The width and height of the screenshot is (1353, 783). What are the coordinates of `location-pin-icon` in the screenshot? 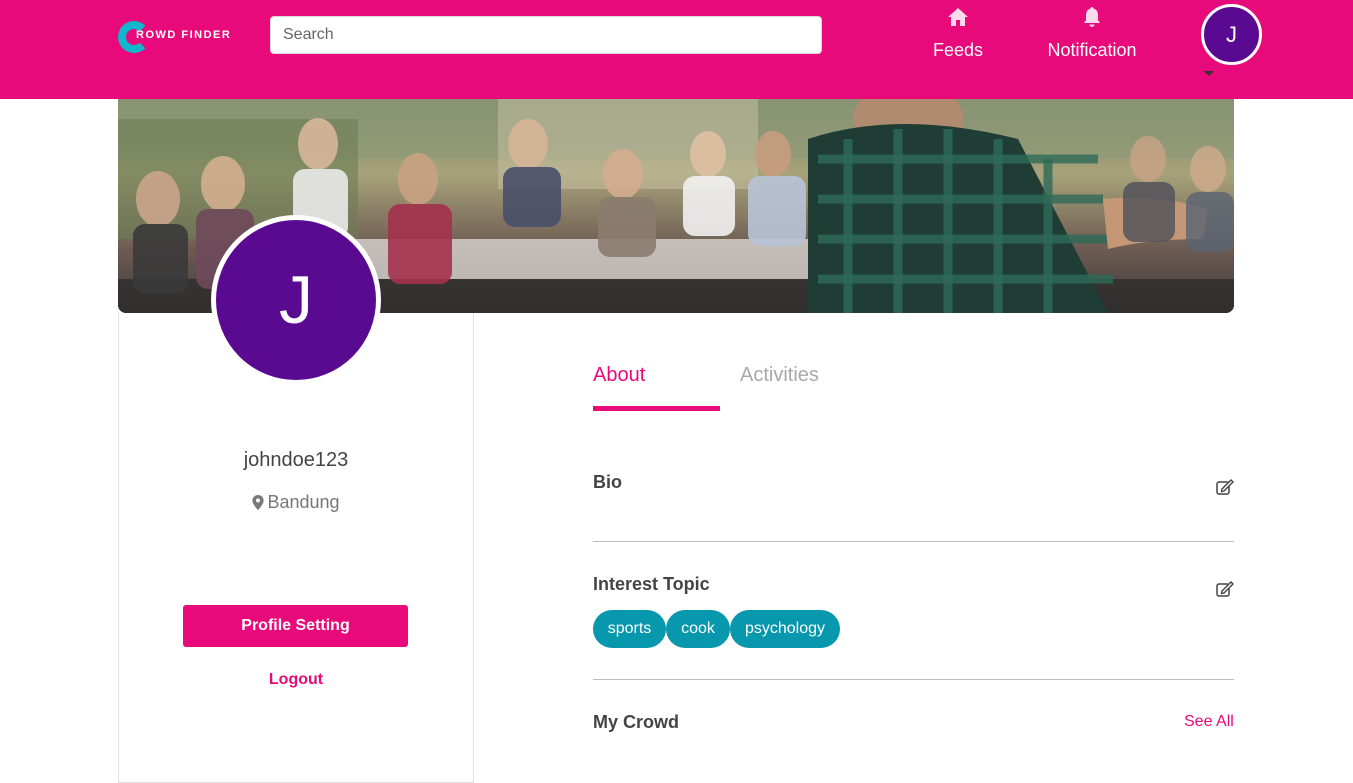 It's located at (258, 502).